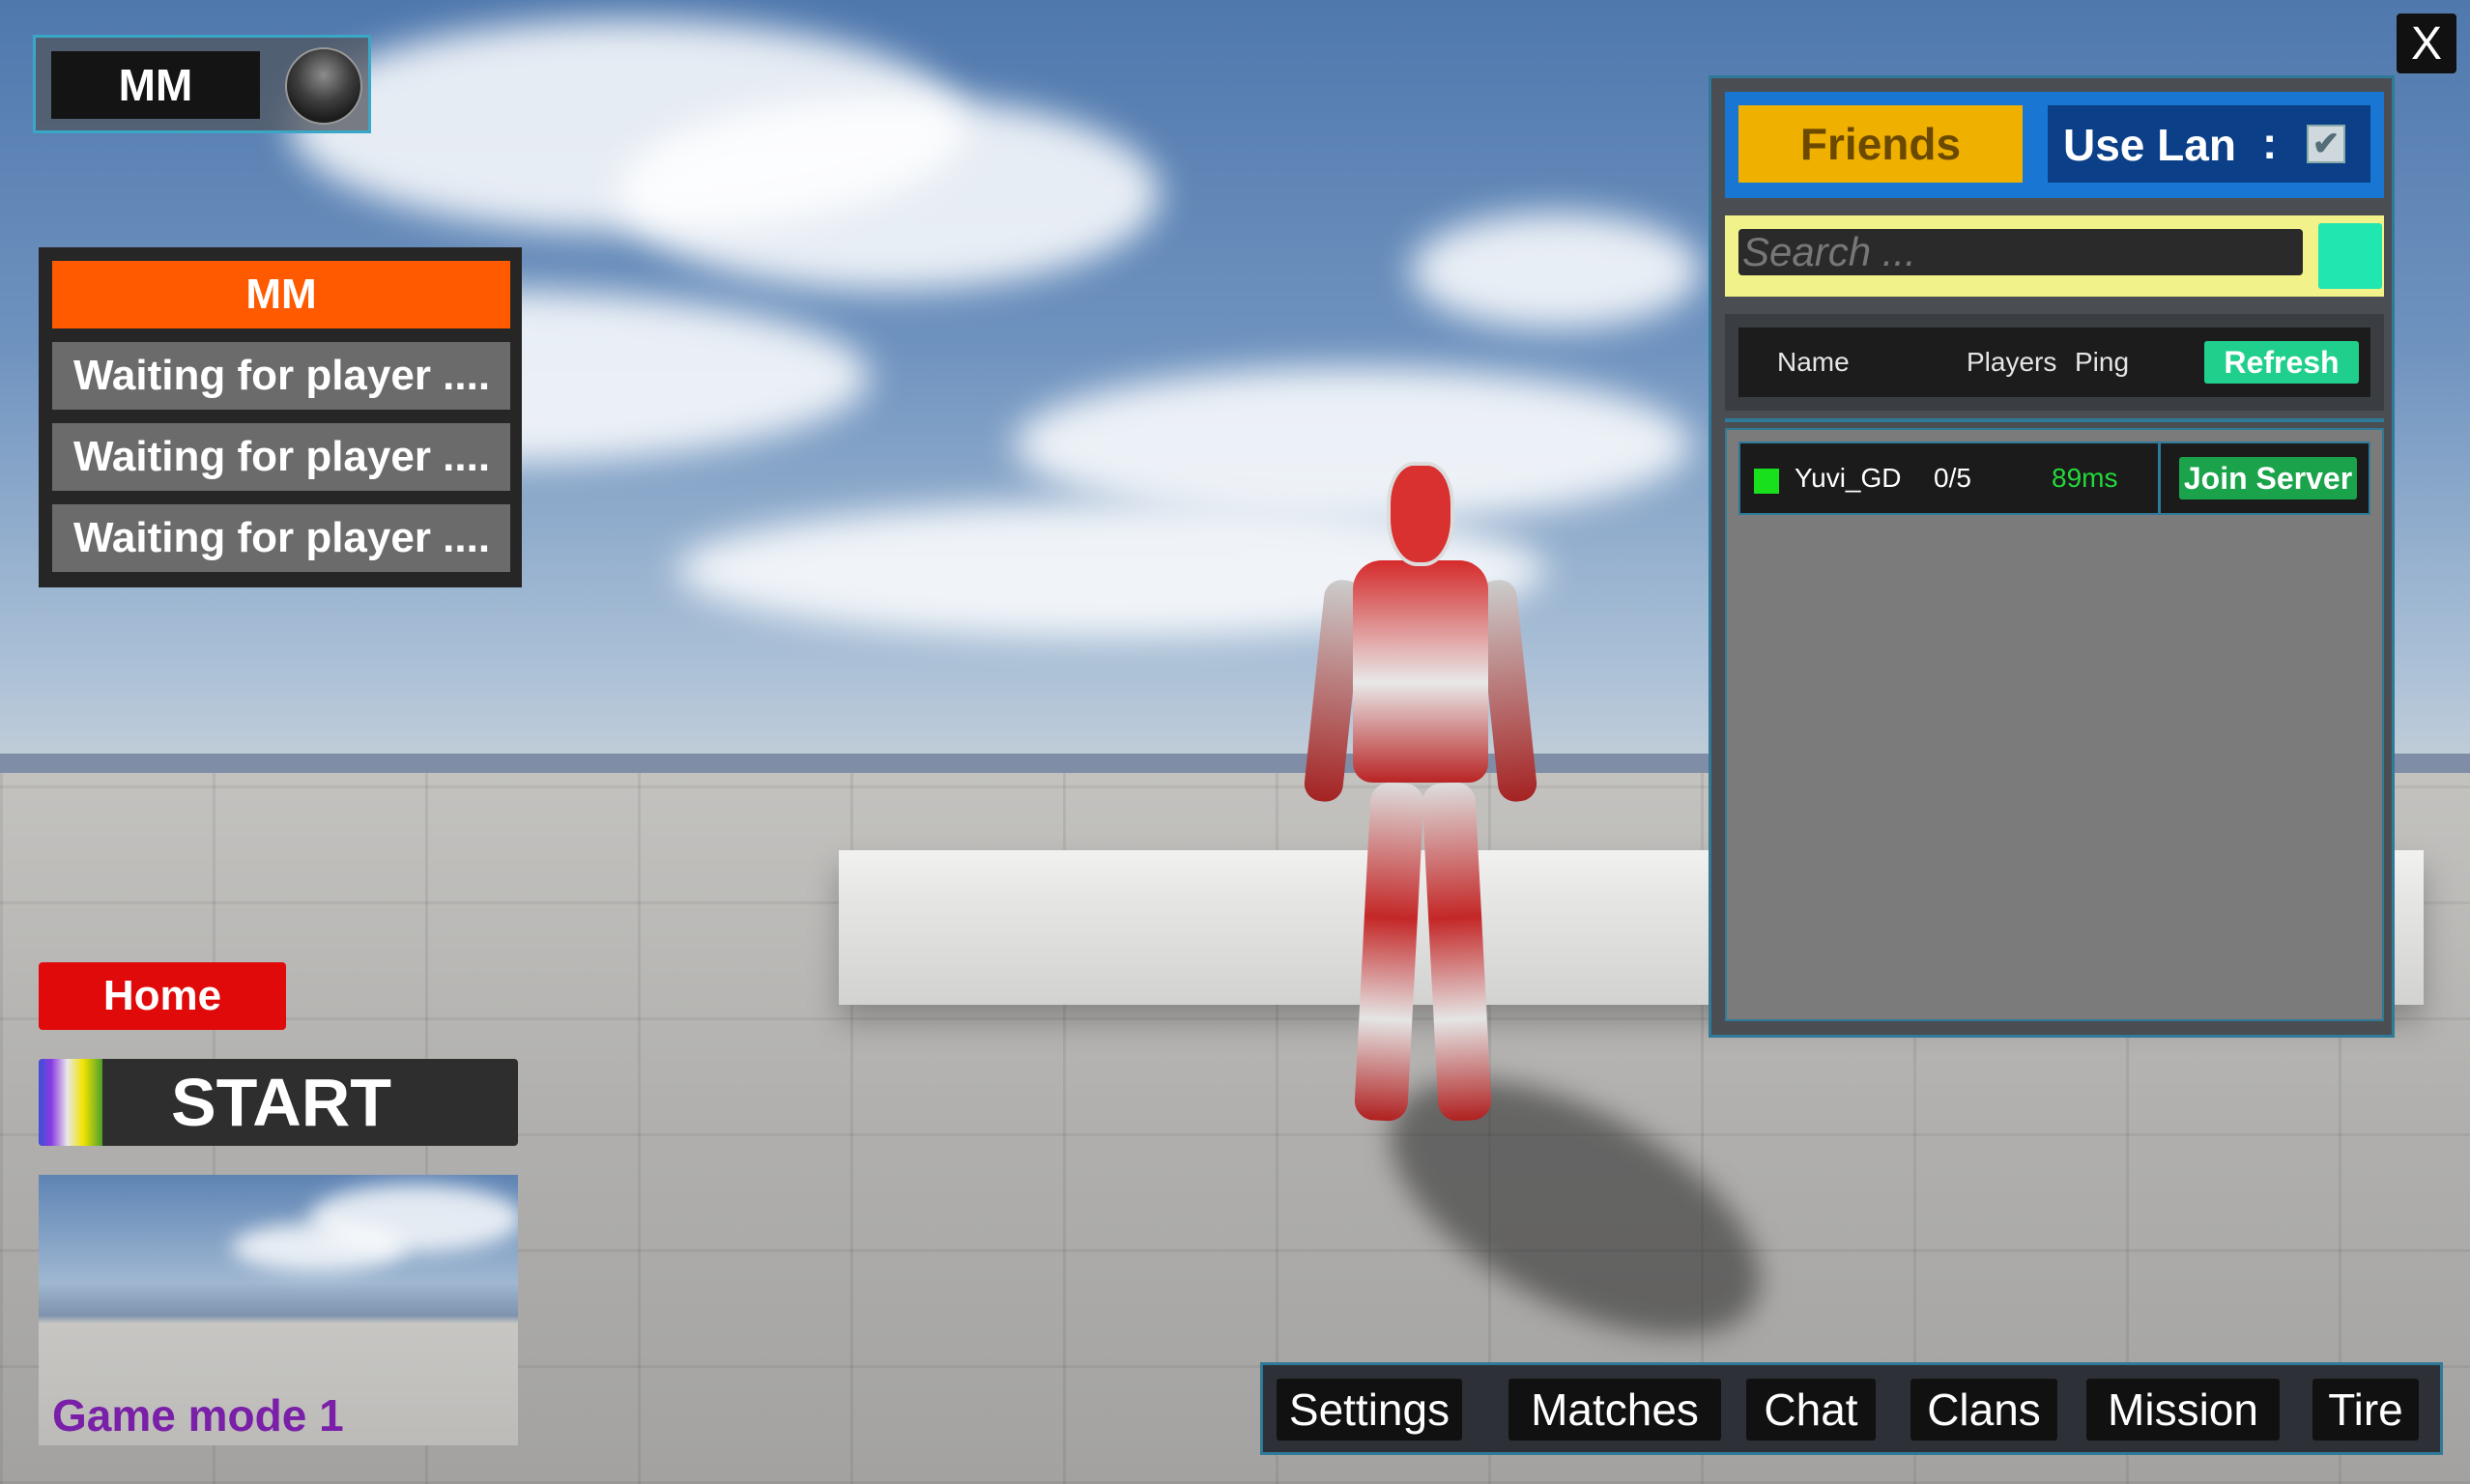 This screenshot has height=1484, width=2470. Describe the element at coordinates (1811, 1410) in the screenshot. I see `nav-chat: Chat` at that location.